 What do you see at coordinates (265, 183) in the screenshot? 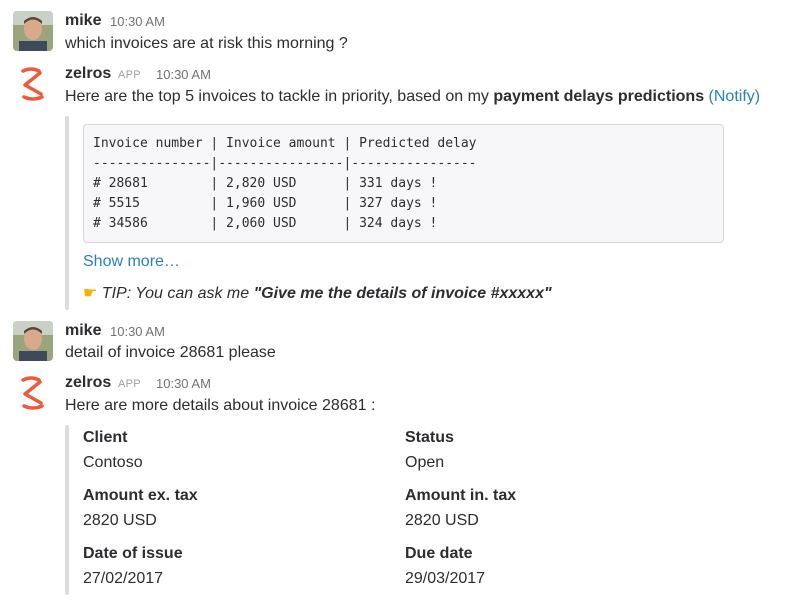
I see `code-line: # 28681 | 2,820 USD | 331 days !` at bounding box center [265, 183].